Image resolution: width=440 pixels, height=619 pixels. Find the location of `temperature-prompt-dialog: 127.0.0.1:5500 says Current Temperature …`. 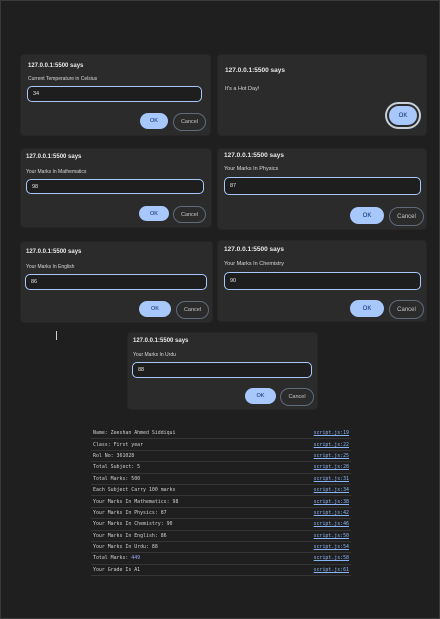

temperature-prompt-dialog: 127.0.0.1:5500 says Current Temperature … is located at coordinates (115, 95).